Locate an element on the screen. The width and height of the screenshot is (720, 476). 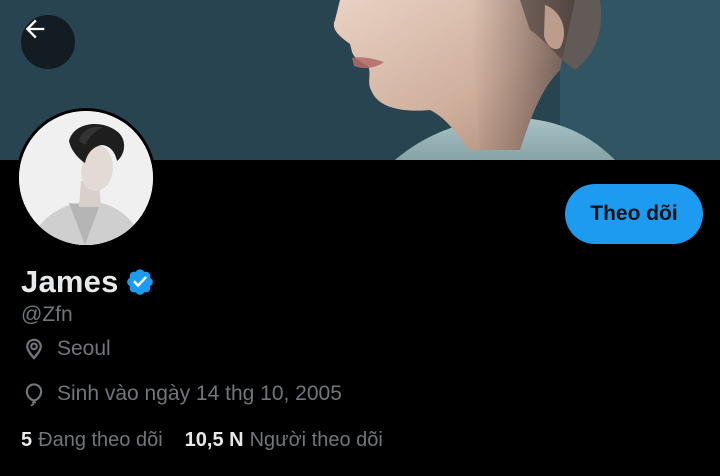
back-button is located at coordinates (48, 42).